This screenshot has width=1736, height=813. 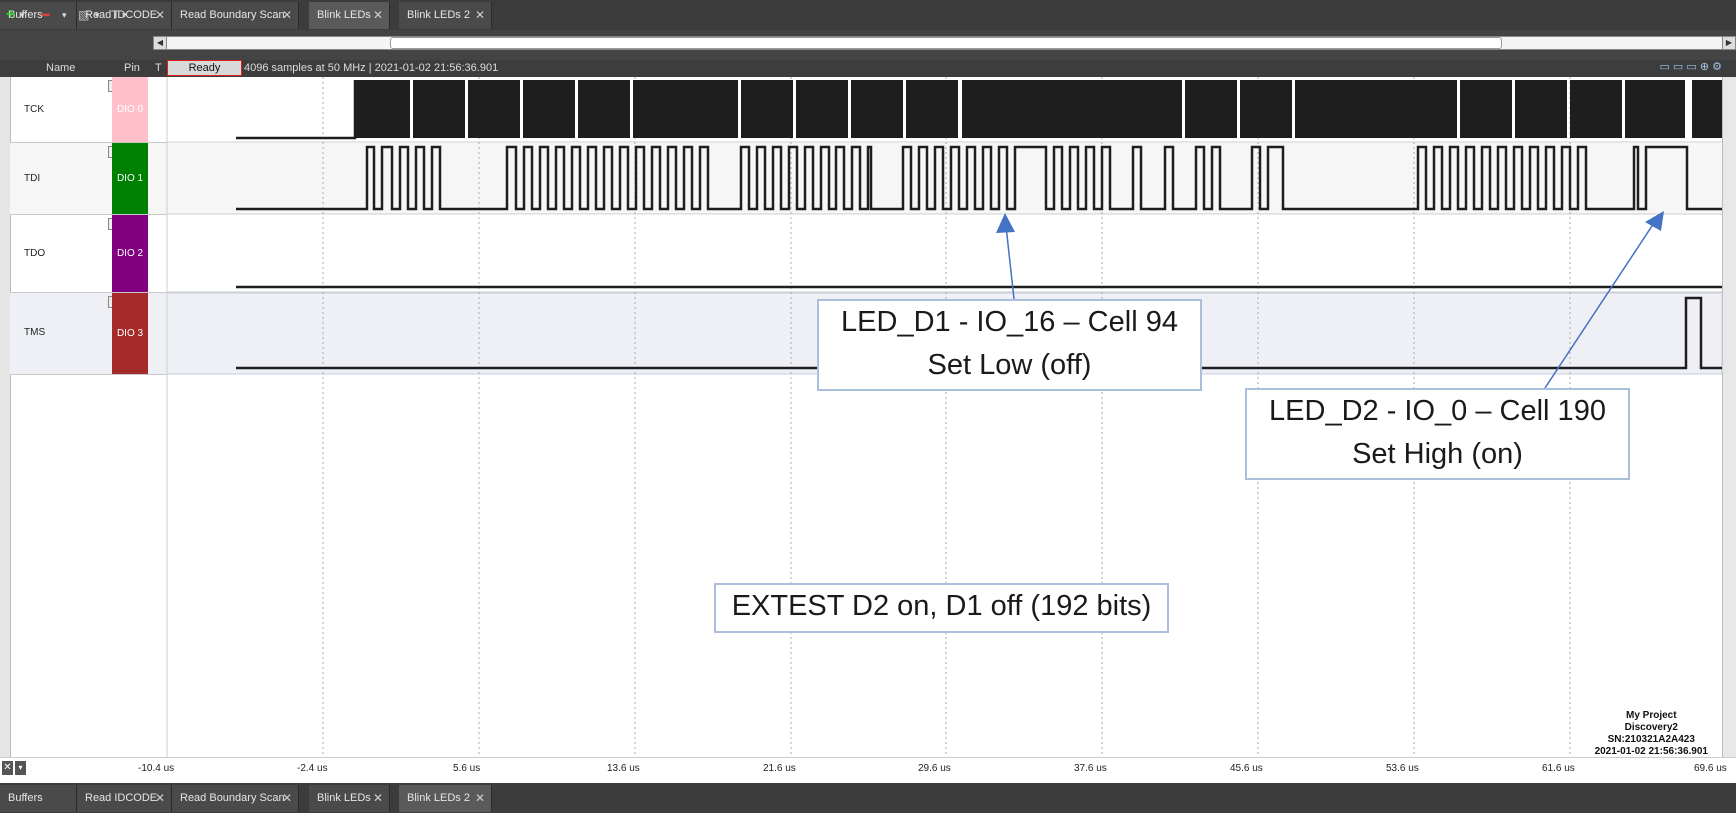 I want to click on callout-line: Set Low (off), so click(x=1009, y=365).